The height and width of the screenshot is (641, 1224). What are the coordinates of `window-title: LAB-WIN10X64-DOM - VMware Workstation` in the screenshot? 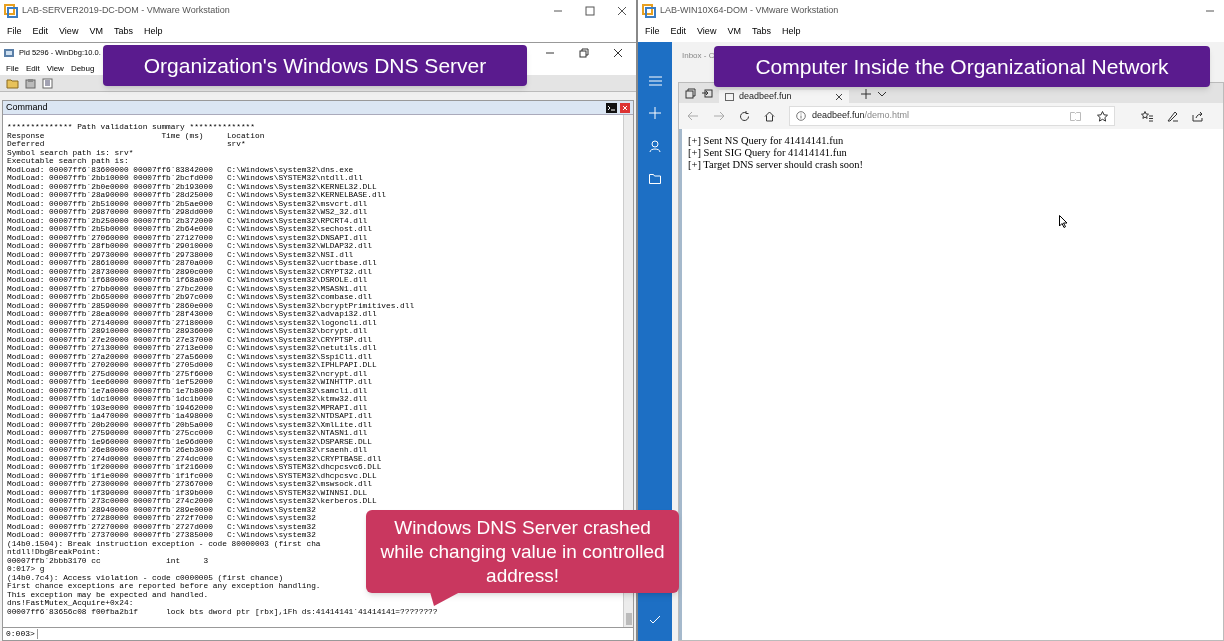 It's located at (749, 11).